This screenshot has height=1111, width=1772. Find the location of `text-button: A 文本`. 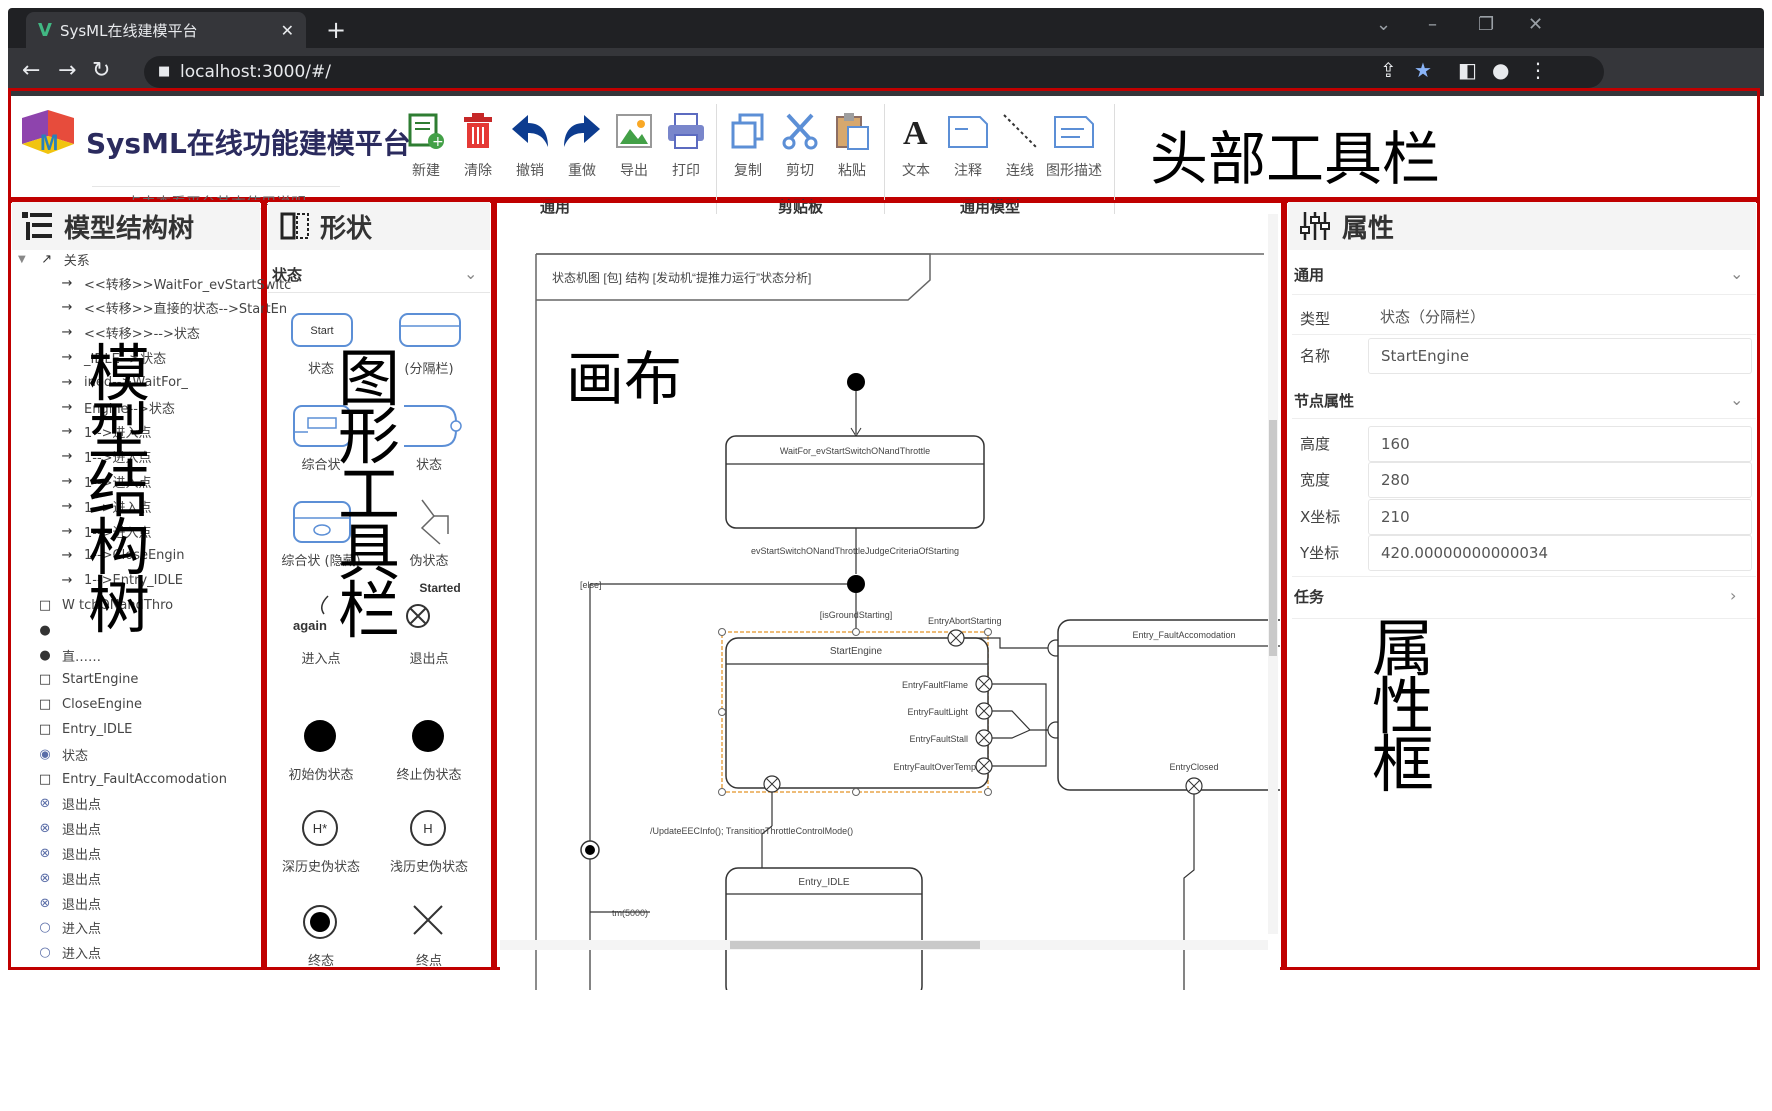

text-button: A 文本 is located at coordinates (916, 144).